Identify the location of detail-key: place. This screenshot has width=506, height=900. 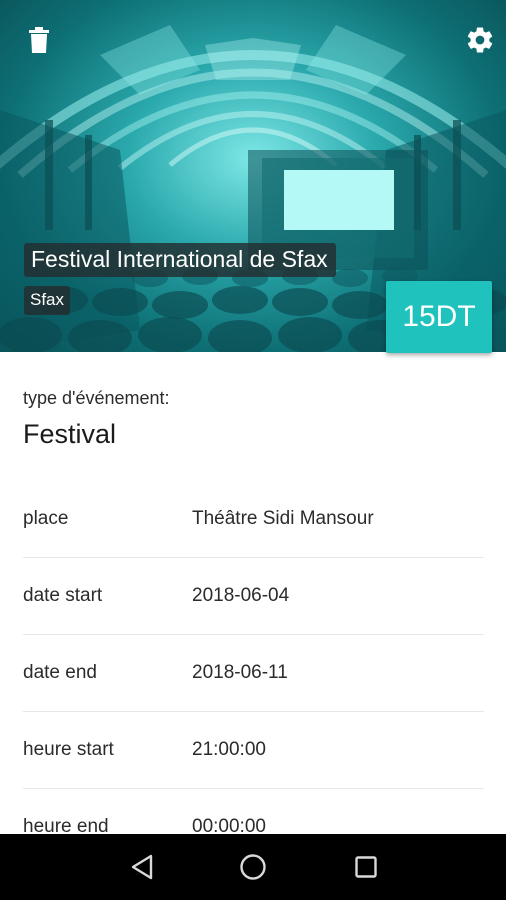
(46, 518).